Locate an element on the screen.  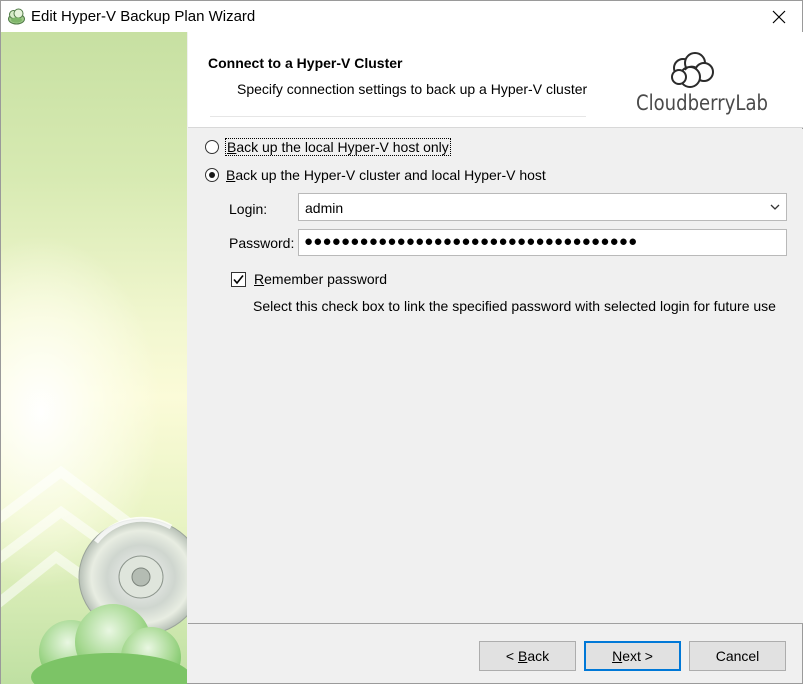
password-field: ●●●●●●●●●●●●●●●●●●●●●●●●●●●●●●●●●●●● is located at coordinates (542, 242).